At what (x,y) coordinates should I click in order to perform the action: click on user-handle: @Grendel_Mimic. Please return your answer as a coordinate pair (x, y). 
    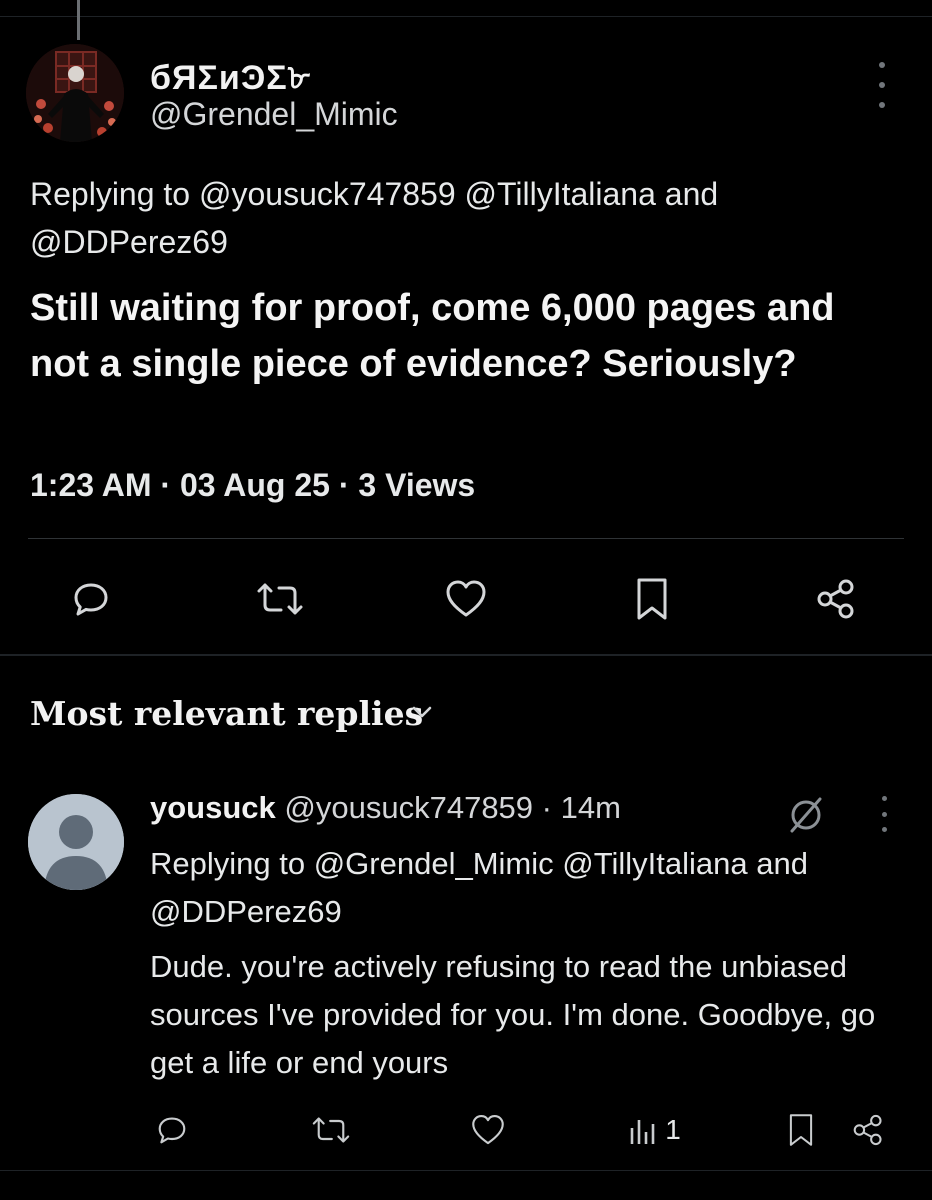
    Looking at the image, I should click on (274, 114).